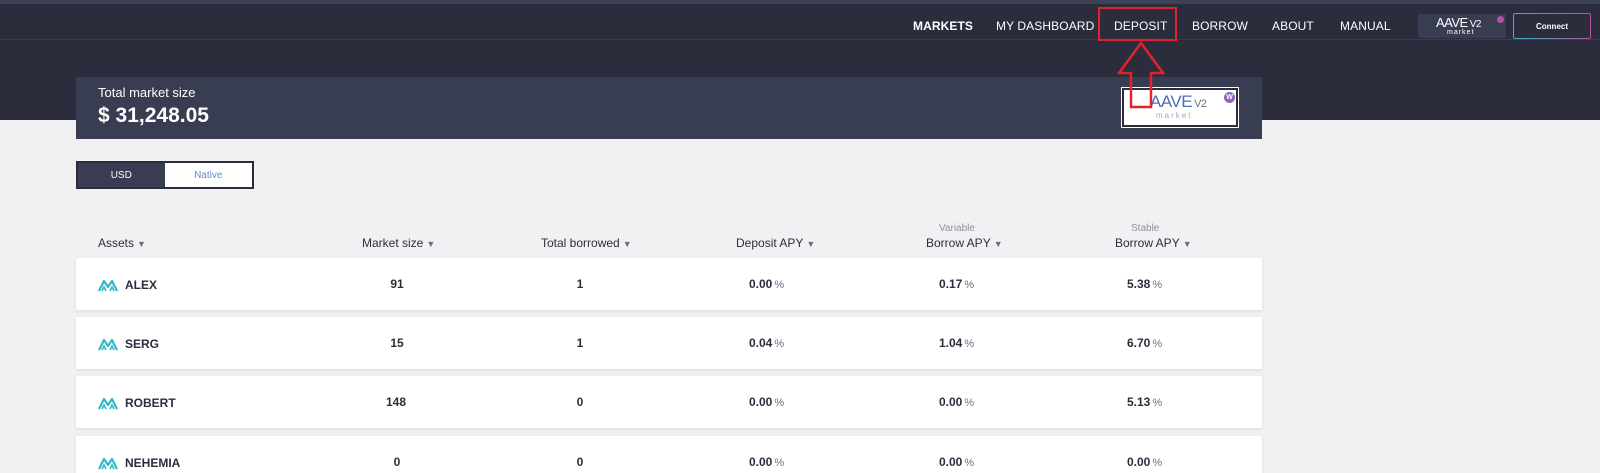  Describe the element at coordinates (1045, 26) in the screenshot. I see `nav-my-dashboard: MY DASHBOARD` at that location.